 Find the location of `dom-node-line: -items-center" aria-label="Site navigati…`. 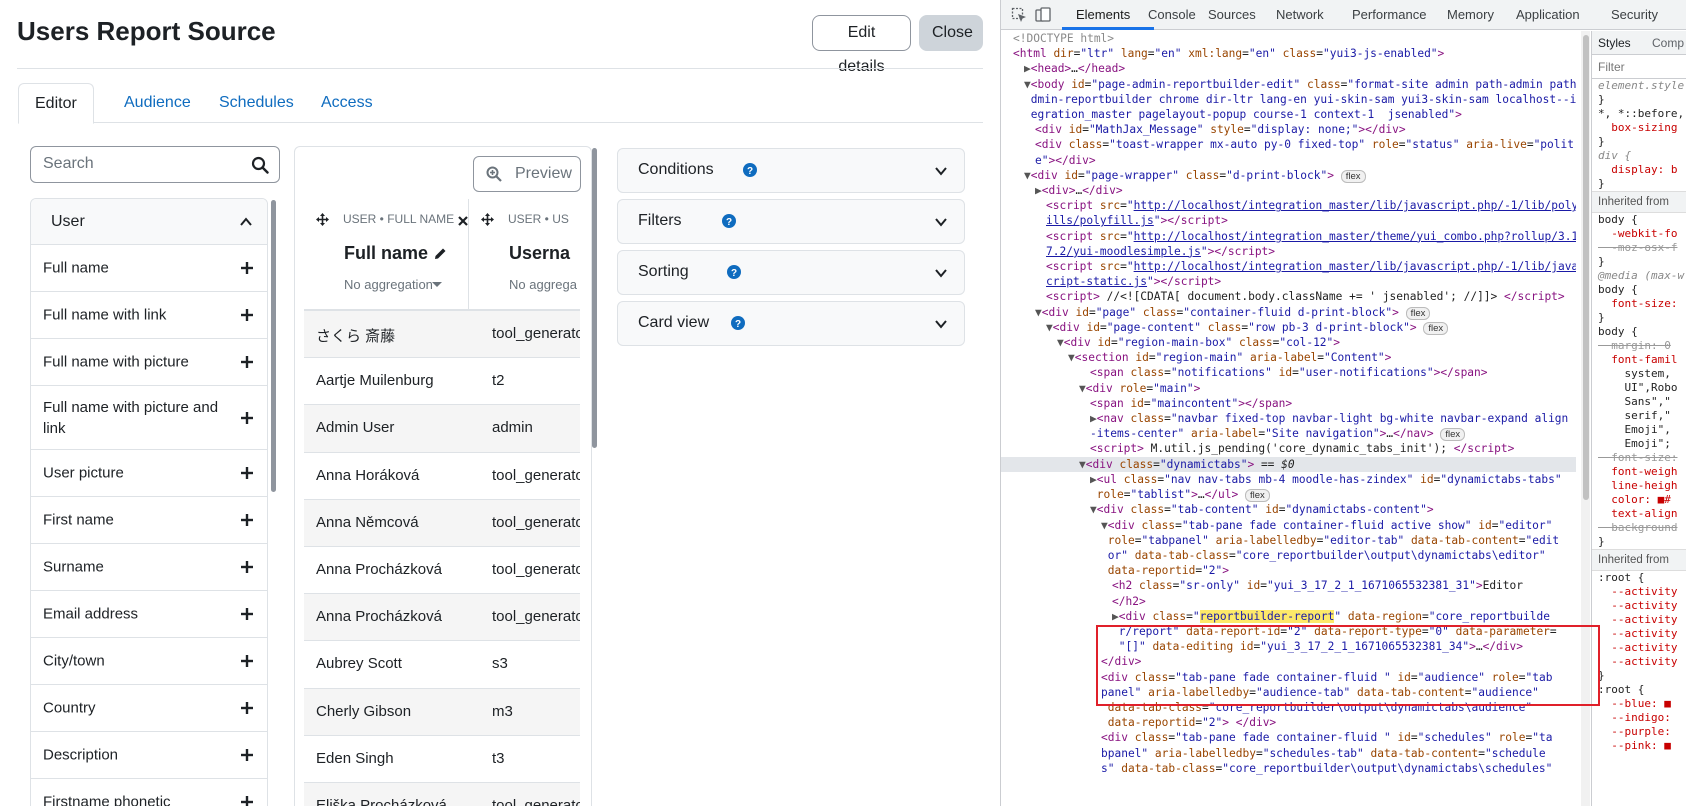

dom-node-line: -items-center" aria-label="Site navigati… is located at coordinates (1288, 434).